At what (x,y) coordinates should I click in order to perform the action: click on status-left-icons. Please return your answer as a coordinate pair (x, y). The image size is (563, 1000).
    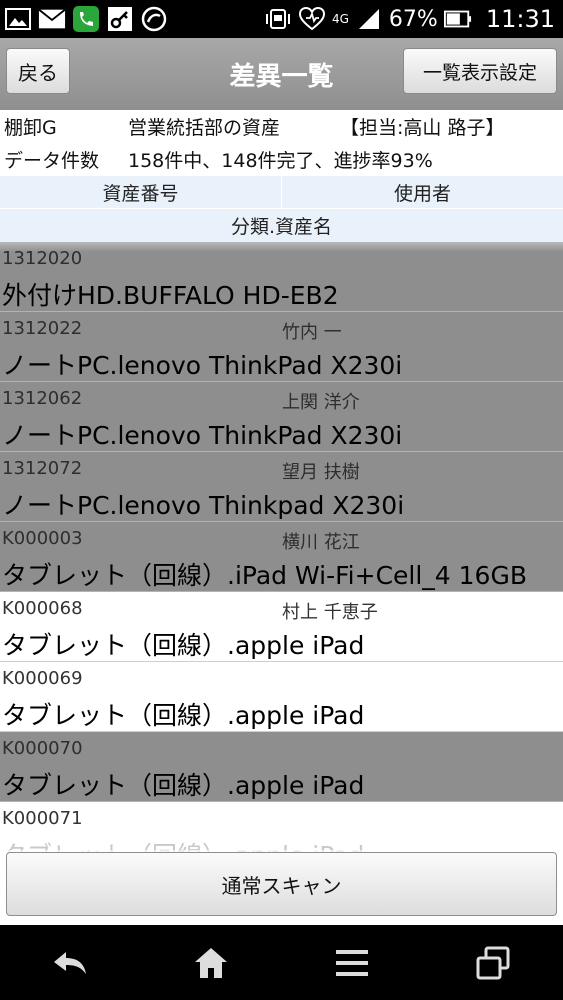
    Looking at the image, I should click on (84, 19).